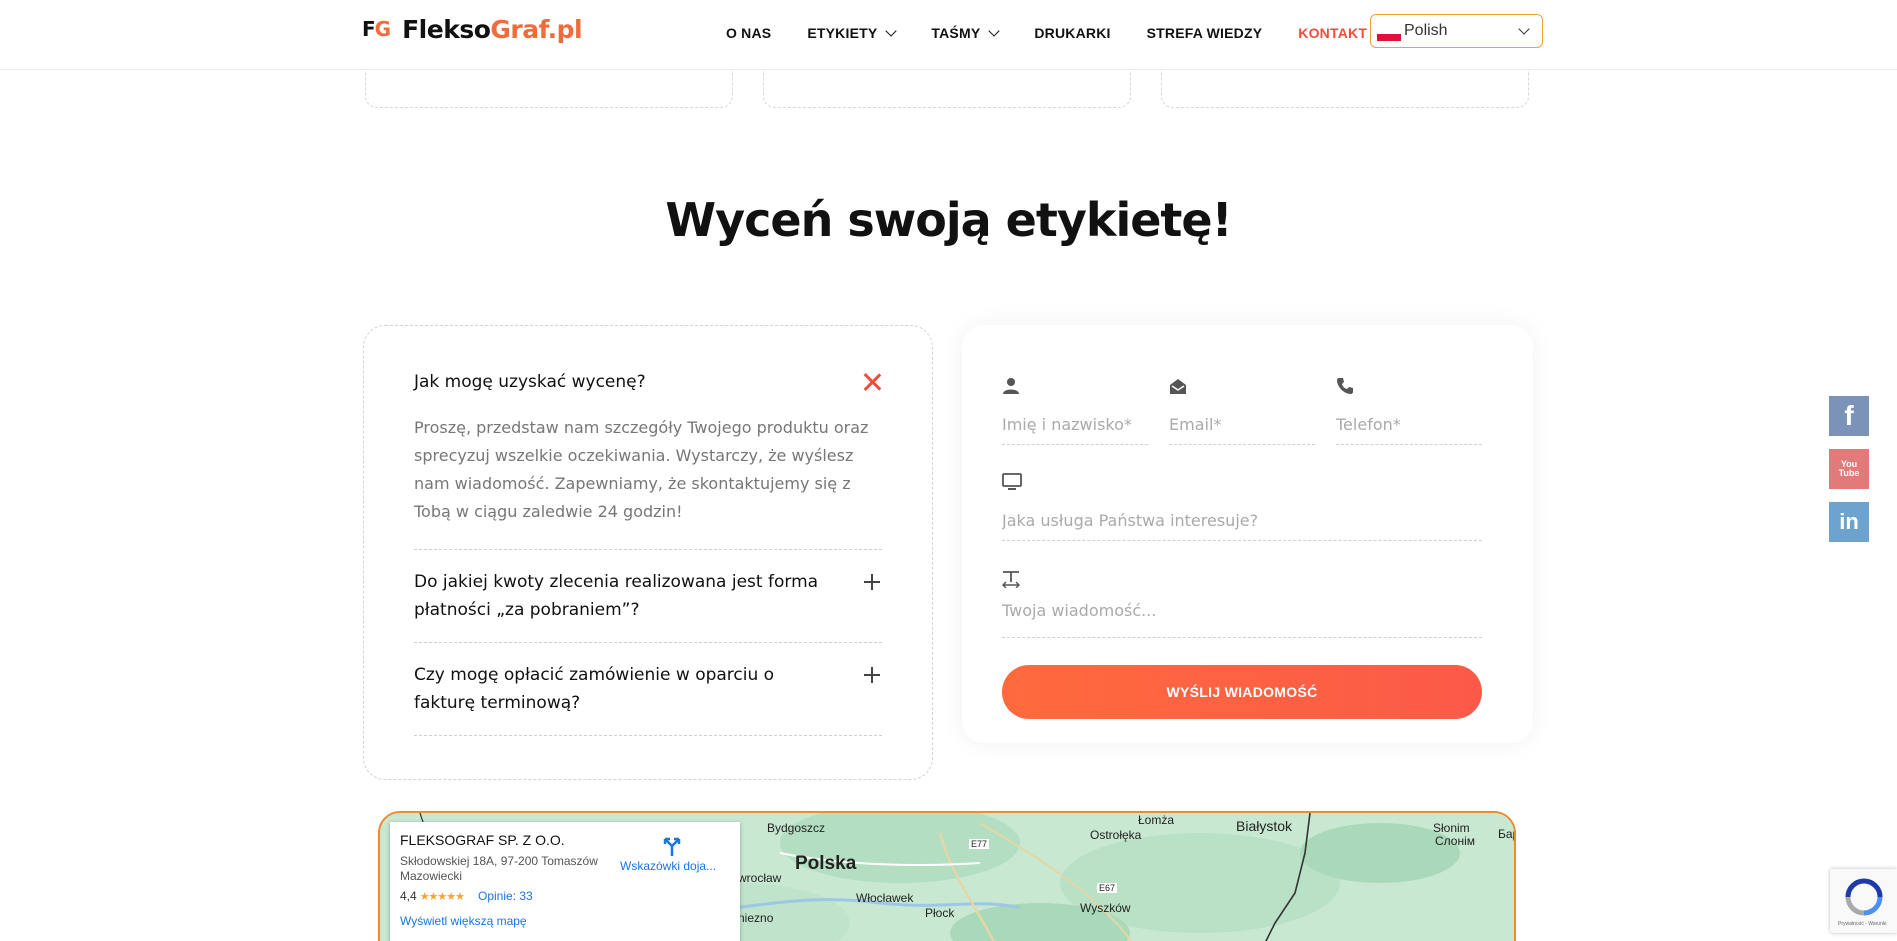  Describe the element at coordinates (796, 828) in the screenshot. I see `map-label-city: Bydgoszcz` at that location.